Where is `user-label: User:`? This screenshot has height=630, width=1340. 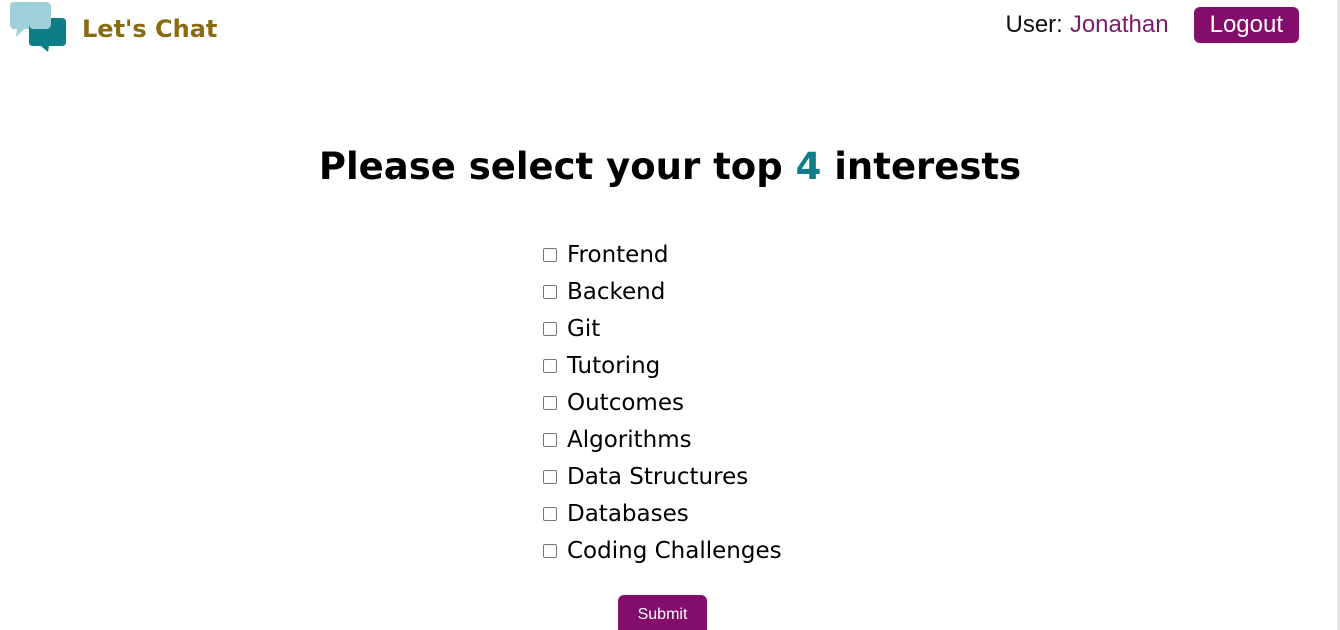
user-label: User: is located at coordinates (1034, 24).